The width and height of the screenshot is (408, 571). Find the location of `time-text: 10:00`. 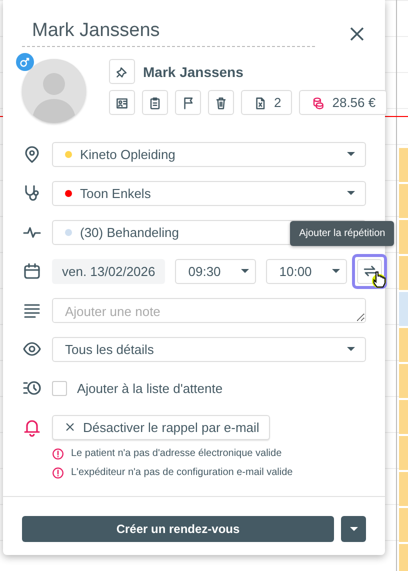

time-text: 10:00 is located at coordinates (295, 271).